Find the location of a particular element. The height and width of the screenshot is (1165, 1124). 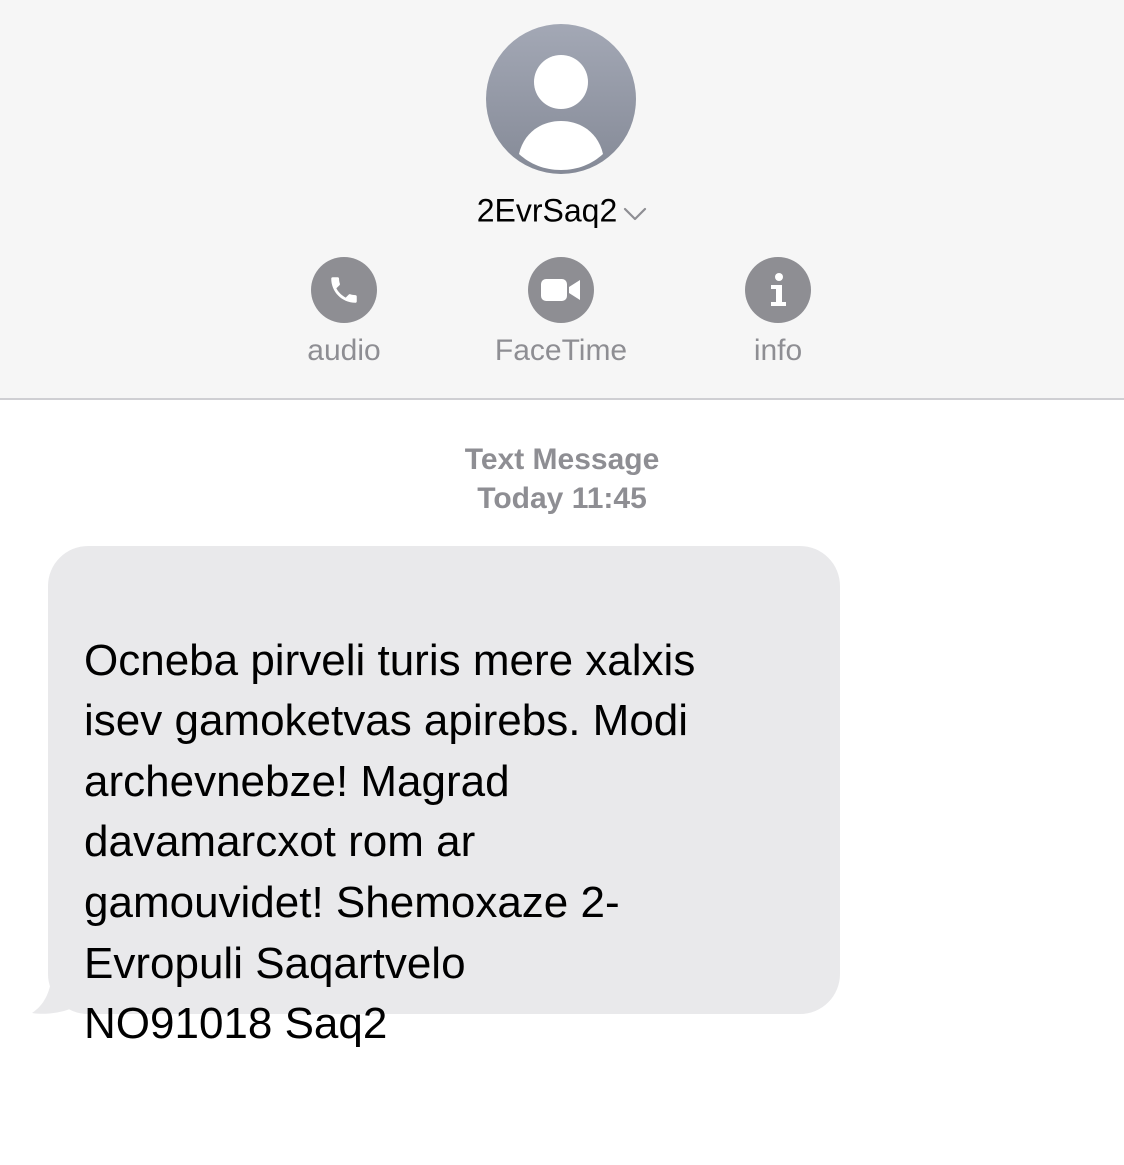

audio-label: audio is located at coordinates (344, 350).